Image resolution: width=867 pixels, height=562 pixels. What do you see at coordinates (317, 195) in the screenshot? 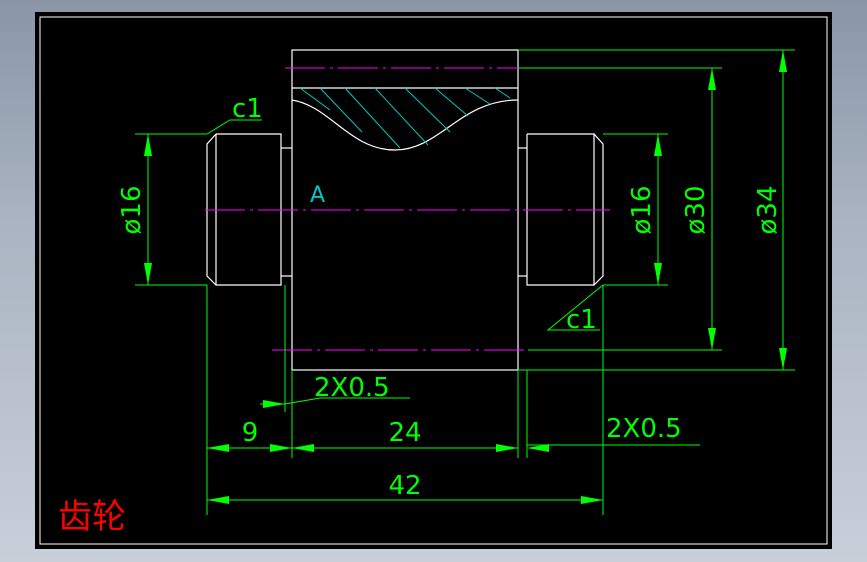
I see `section-label: A` at bounding box center [317, 195].